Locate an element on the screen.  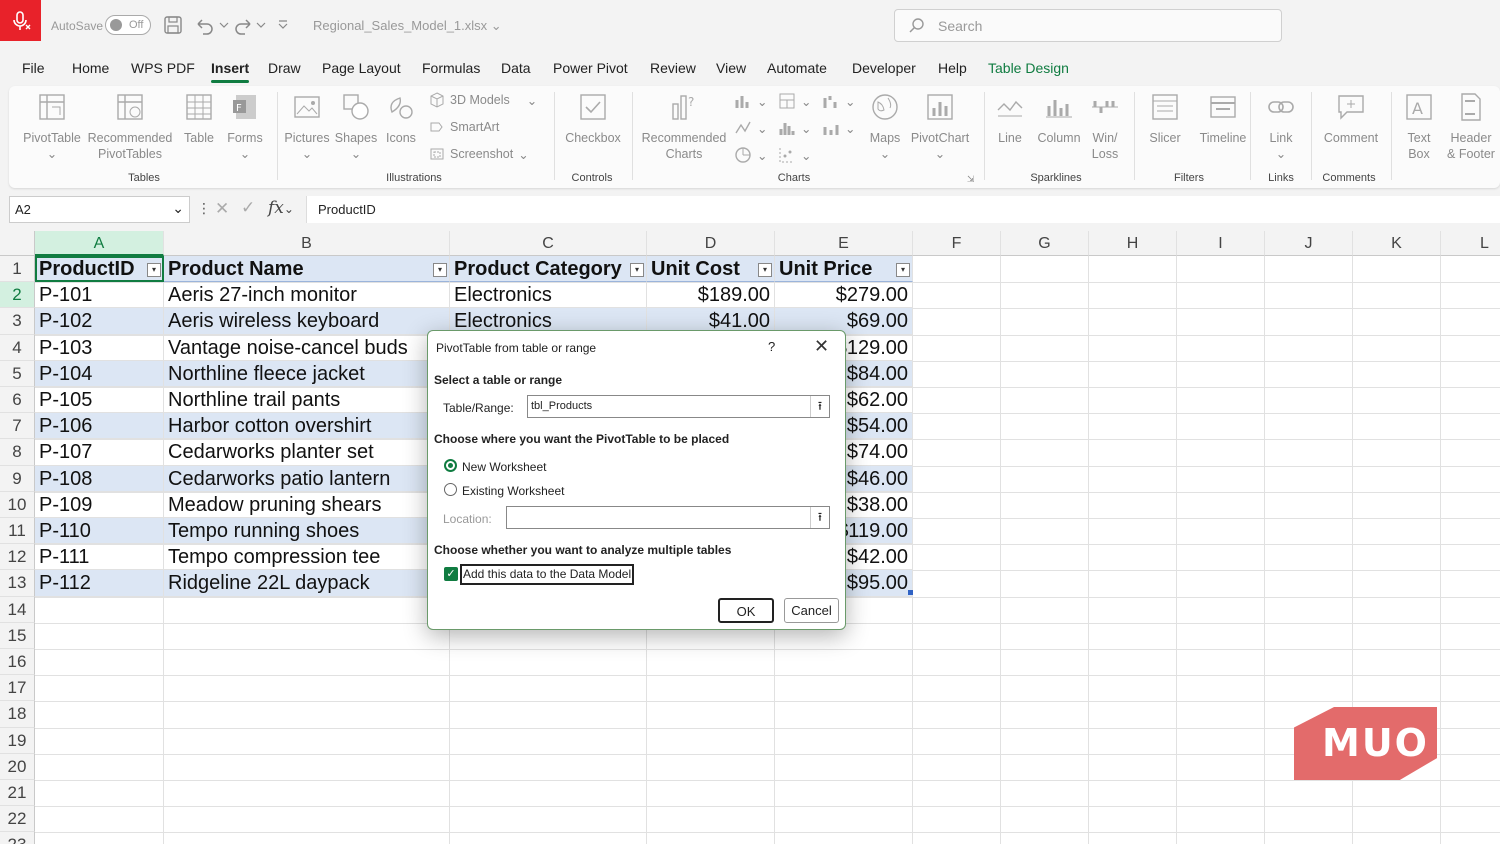
tab-table-design: Table Design is located at coordinates (1028, 68).